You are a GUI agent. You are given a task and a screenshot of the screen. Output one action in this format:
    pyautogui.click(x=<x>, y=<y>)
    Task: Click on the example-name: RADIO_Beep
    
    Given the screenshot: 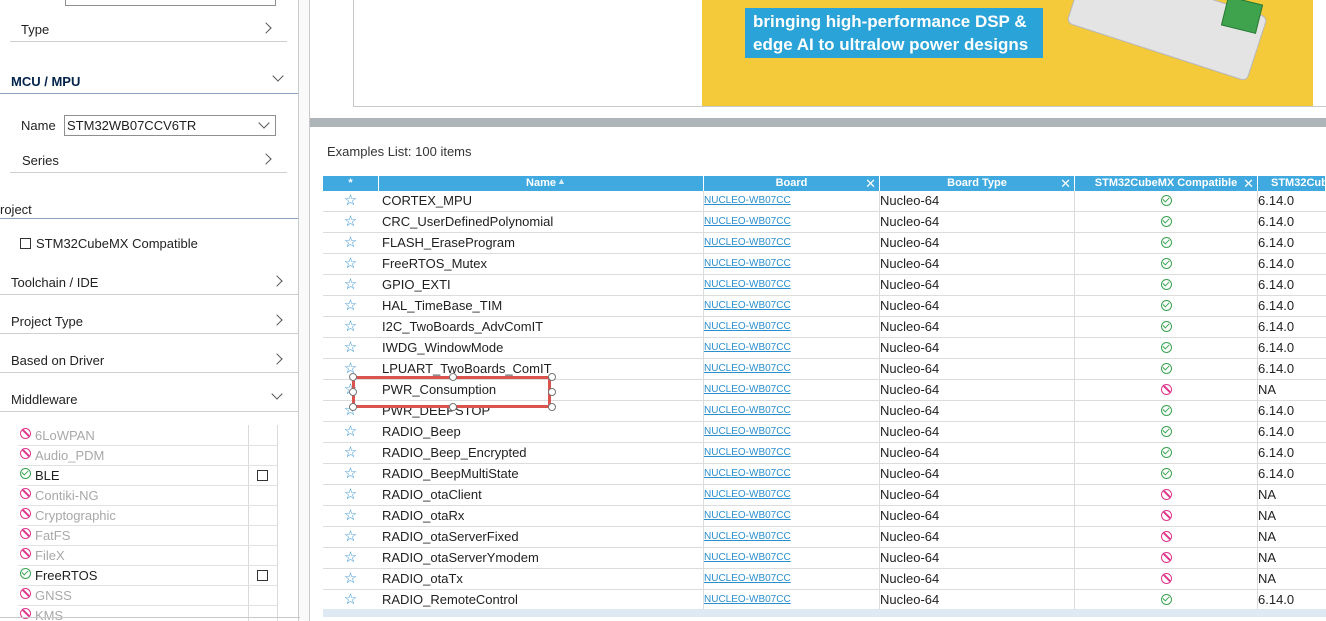 What is the action you would take?
    pyautogui.click(x=542, y=432)
    